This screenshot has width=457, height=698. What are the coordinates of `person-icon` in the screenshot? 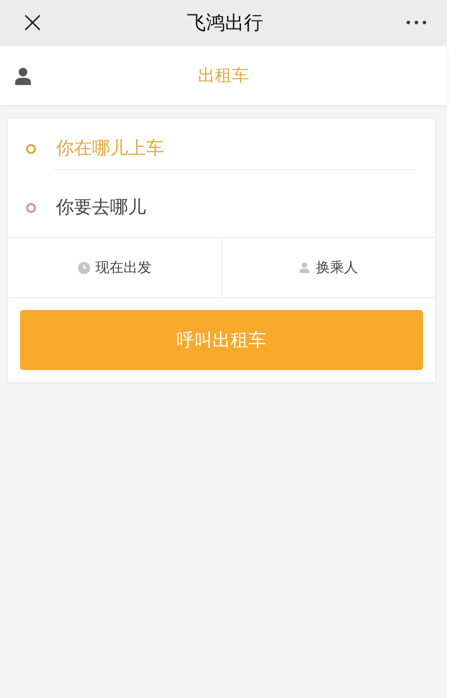 It's located at (304, 267).